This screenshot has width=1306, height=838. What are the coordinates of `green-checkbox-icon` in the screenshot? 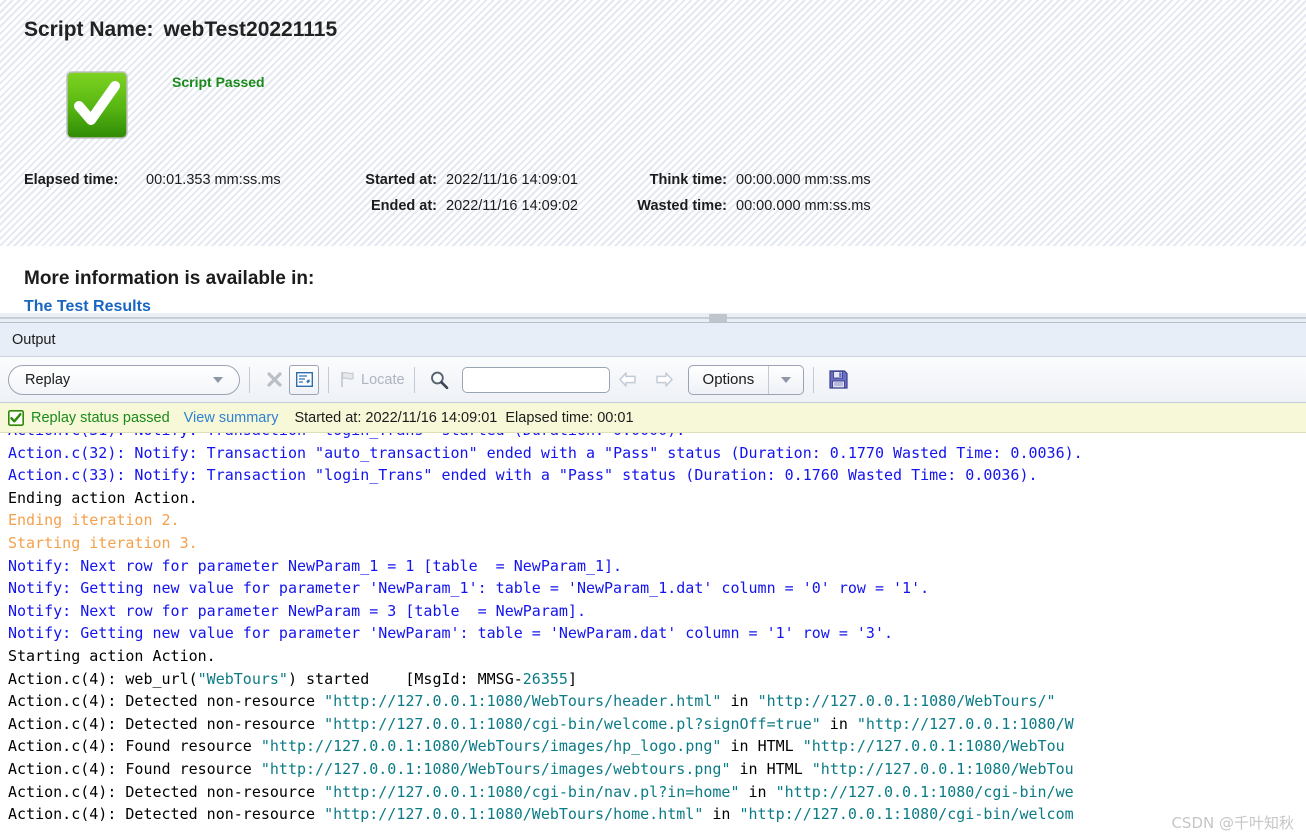 It's located at (16, 417).